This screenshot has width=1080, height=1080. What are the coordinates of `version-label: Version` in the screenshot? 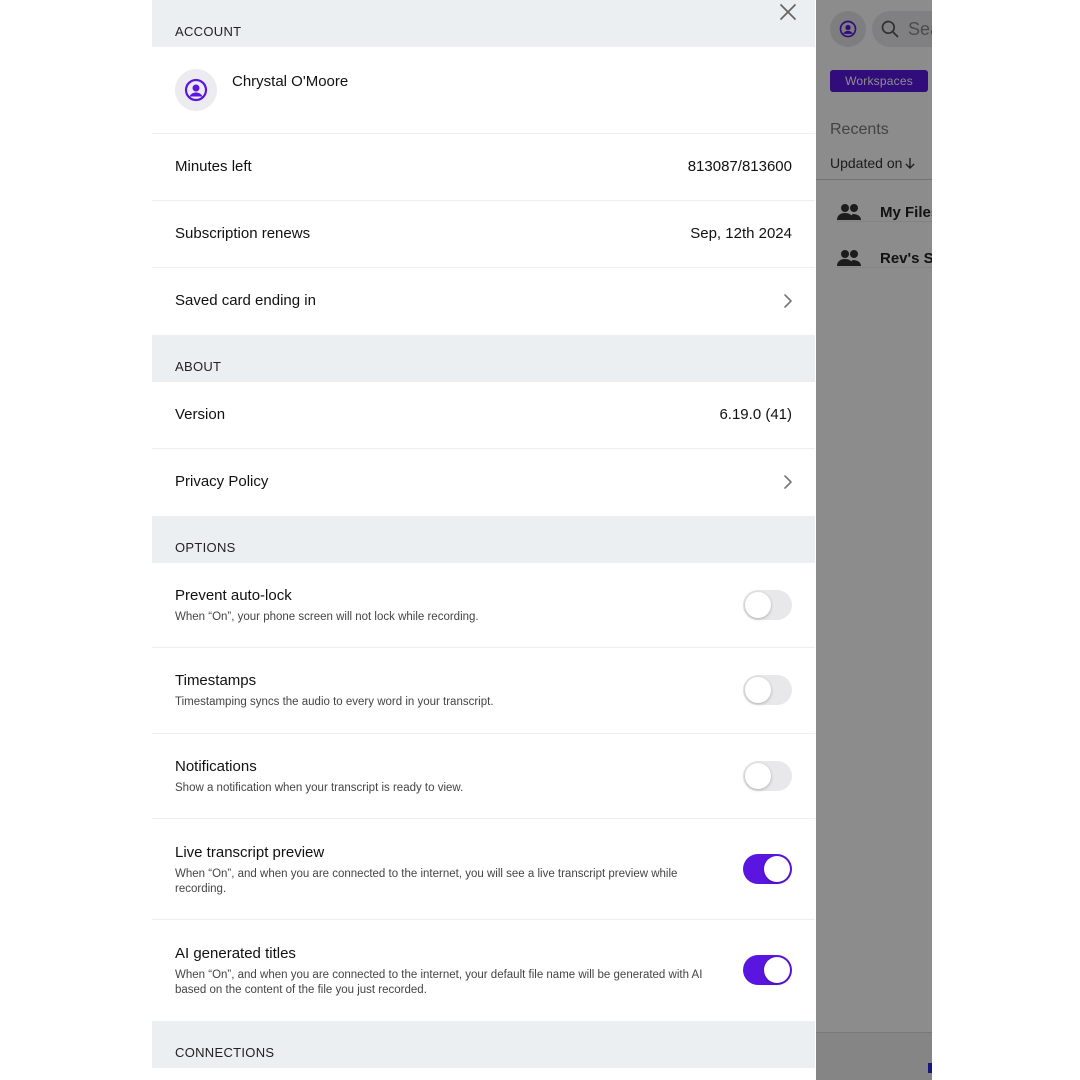 It's located at (200, 414).